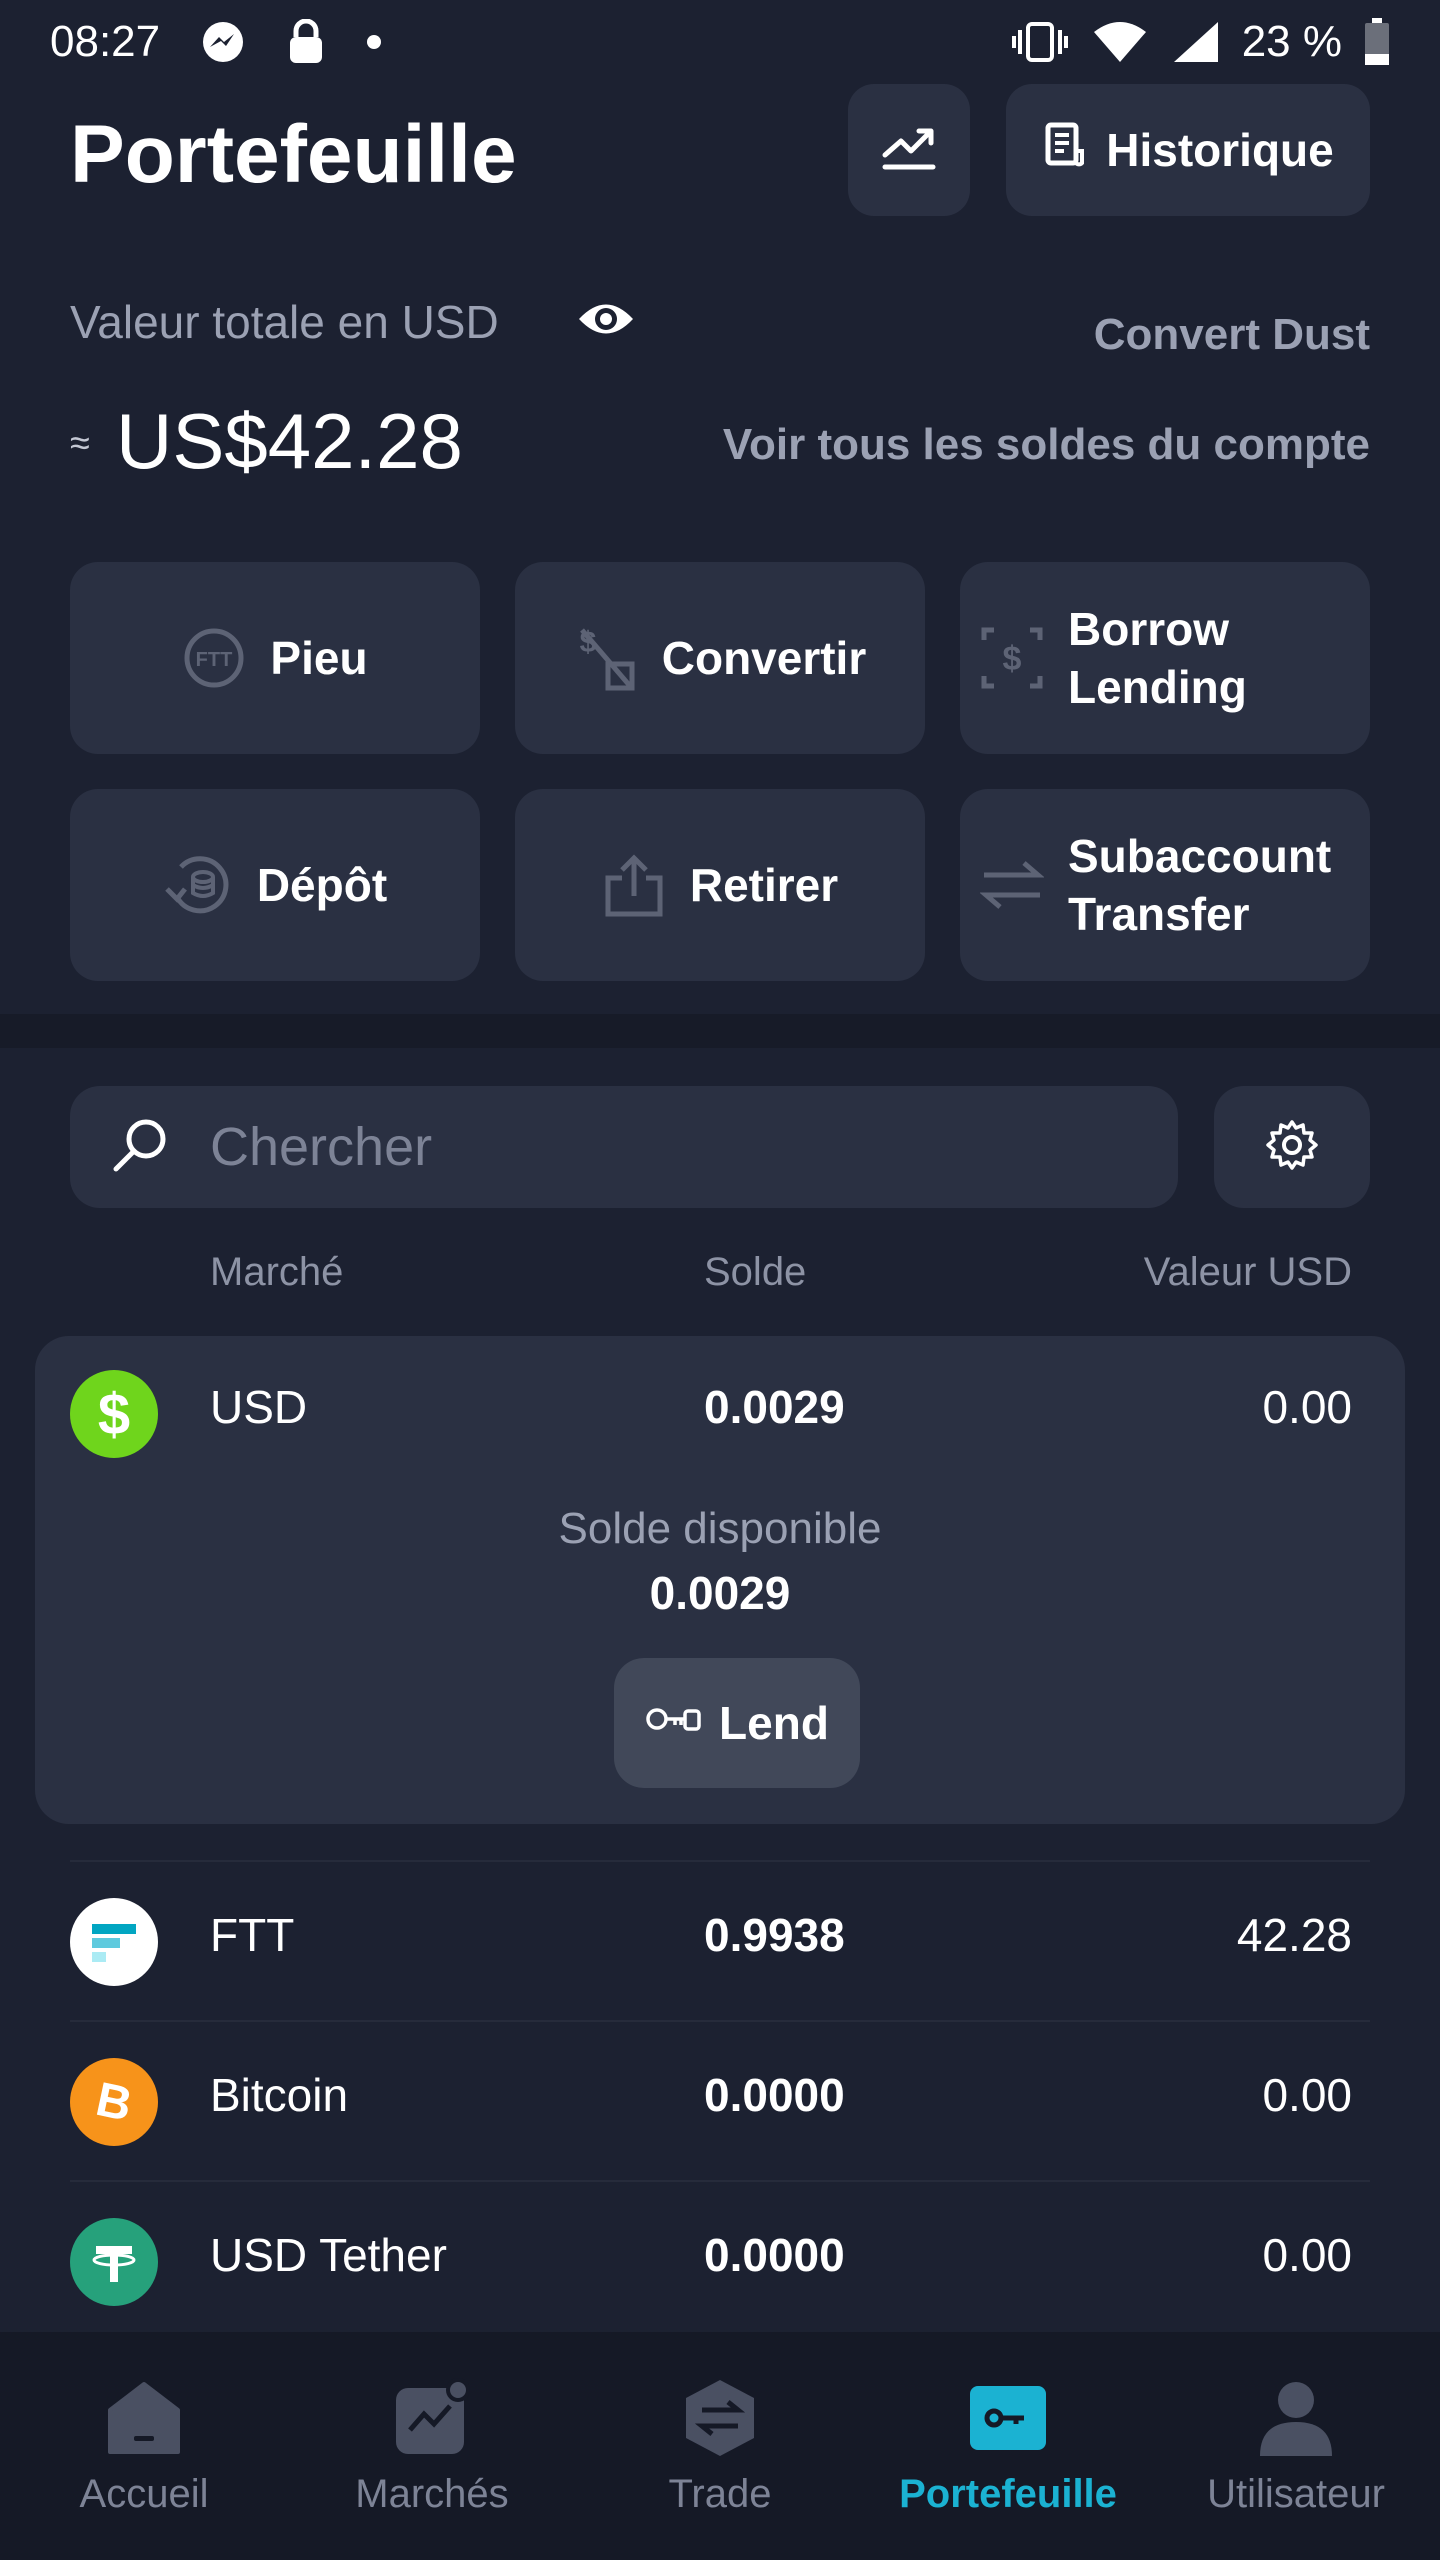 This screenshot has height=2560, width=1440. What do you see at coordinates (114, 1942) in the screenshot?
I see `ftt-coin-icon` at bounding box center [114, 1942].